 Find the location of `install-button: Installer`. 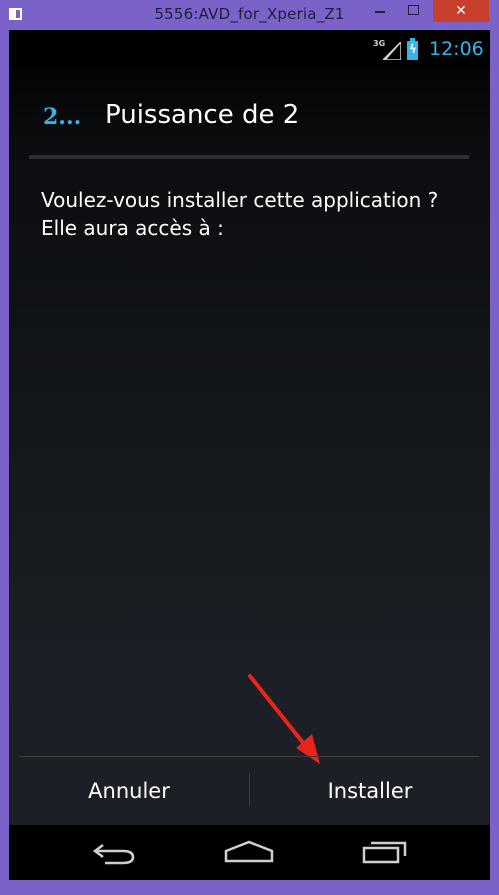

install-button: Installer is located at coordinates (370, 791).